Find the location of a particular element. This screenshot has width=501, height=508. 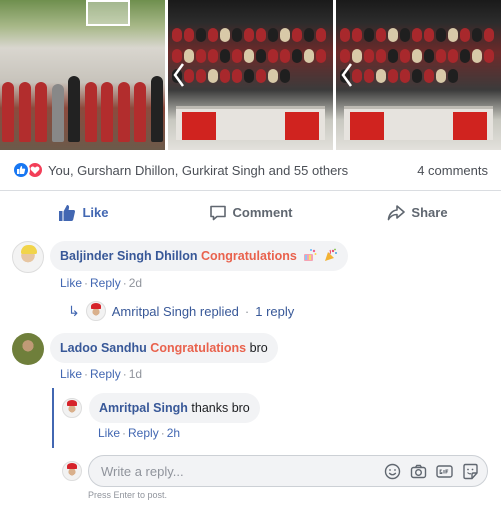

composer-hint: Press Enter to post. is located at coordinates (128, 495).